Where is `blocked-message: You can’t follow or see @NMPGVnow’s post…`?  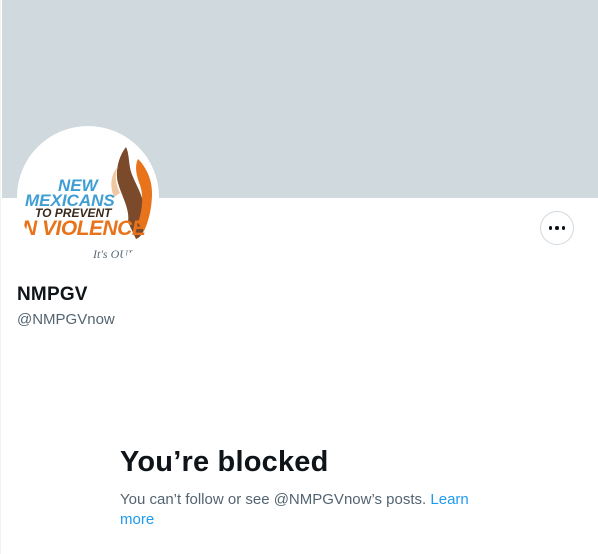 blocked-message: You can’t follow or see @NMPGVnow’s post… is located at coordinates (310, 510).